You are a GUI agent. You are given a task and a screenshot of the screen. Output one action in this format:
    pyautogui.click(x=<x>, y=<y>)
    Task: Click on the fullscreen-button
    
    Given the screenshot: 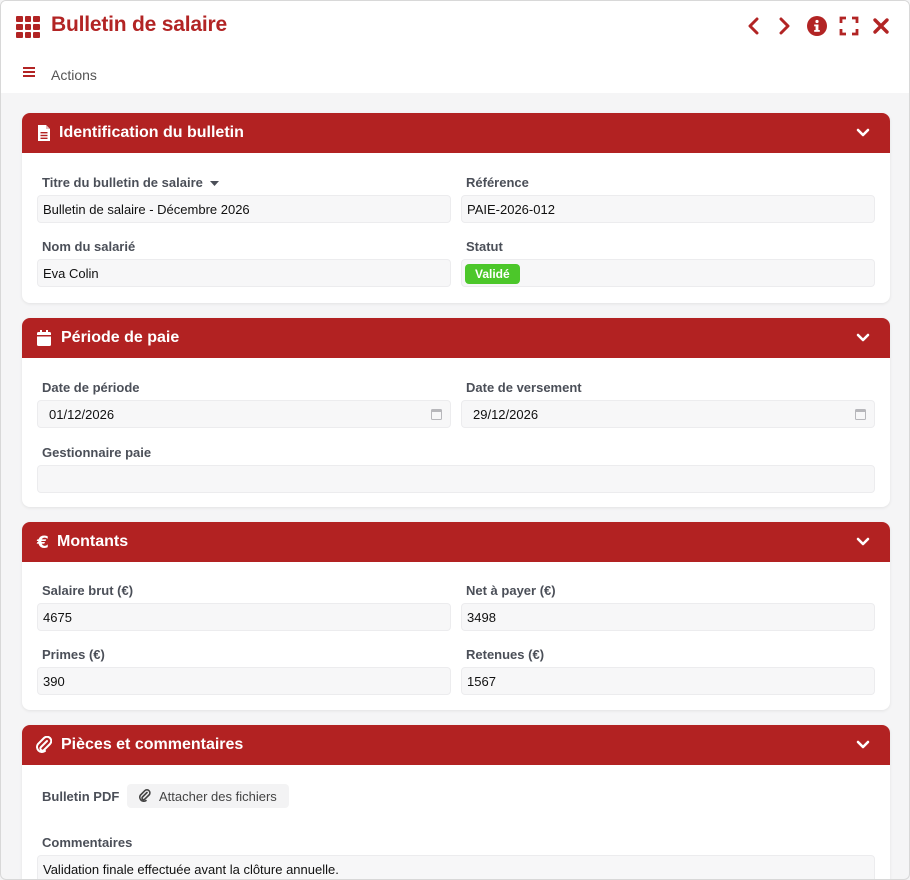 What is the action you would take?
    pyautogui.click(x=849, y=26)
    